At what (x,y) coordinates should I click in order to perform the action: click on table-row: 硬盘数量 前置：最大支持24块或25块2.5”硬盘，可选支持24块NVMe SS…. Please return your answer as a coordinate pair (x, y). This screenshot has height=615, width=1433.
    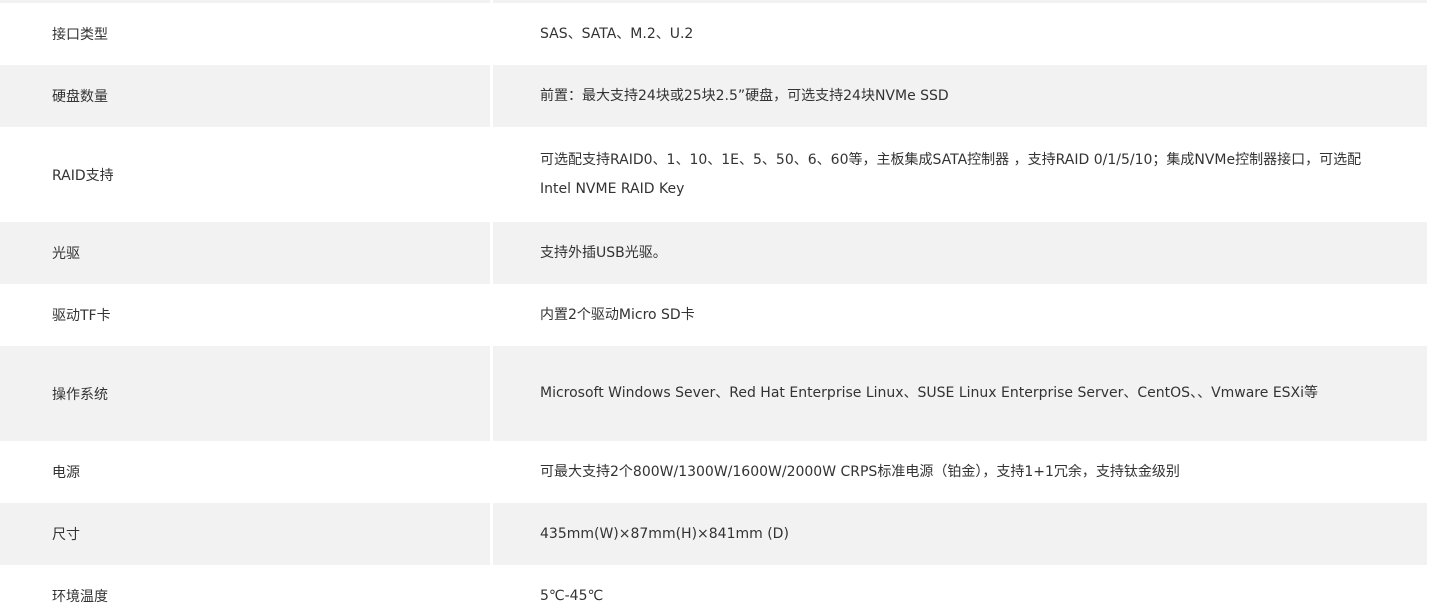
    Looking at the image, I should click on (716, 96).